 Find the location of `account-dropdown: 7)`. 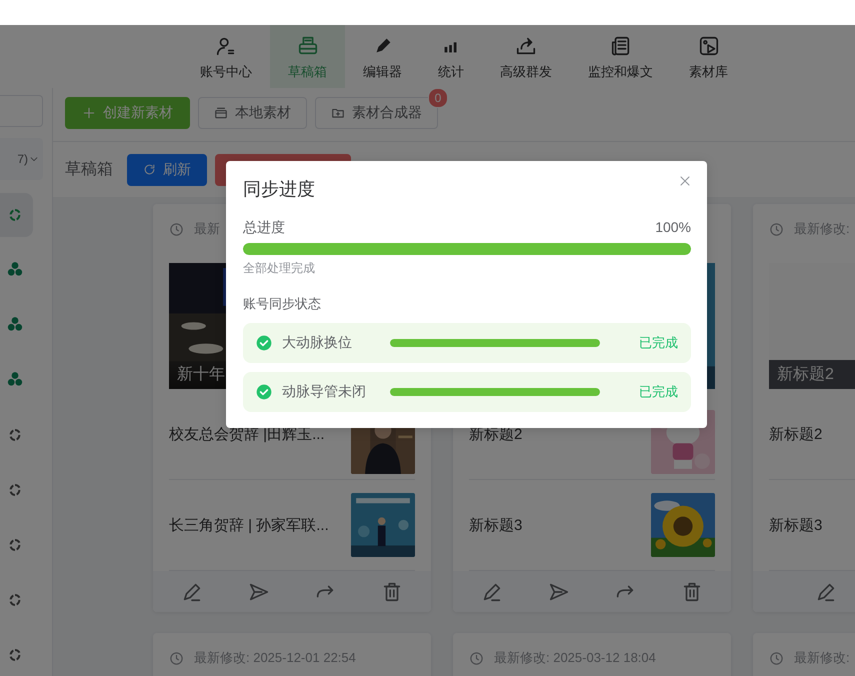

account-dropdown: 7) is located at coordinates (21, 159).